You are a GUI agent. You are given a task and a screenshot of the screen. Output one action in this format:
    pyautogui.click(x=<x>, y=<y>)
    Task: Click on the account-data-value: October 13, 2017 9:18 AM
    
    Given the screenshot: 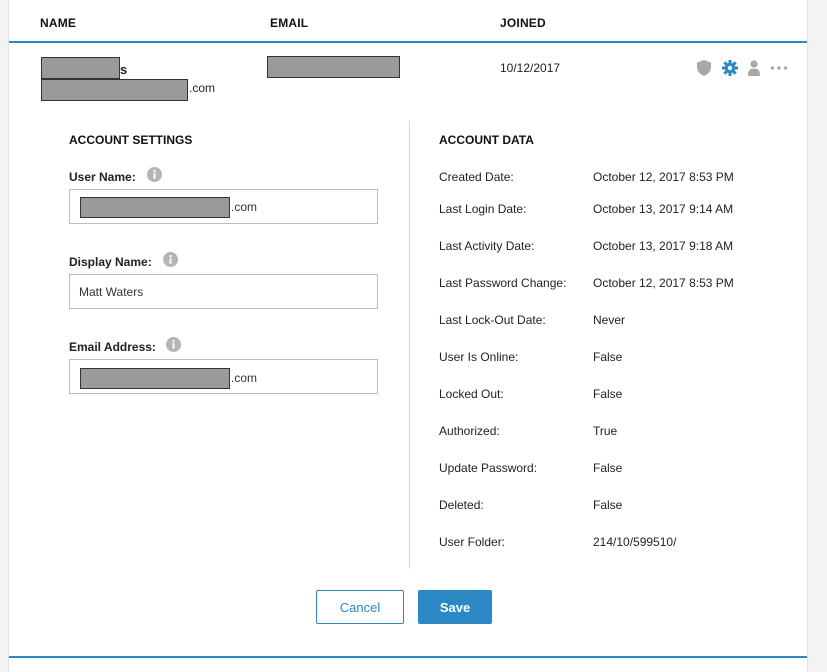 What is the action you would take?
    pyautogui.click(x=663, y=246)
    